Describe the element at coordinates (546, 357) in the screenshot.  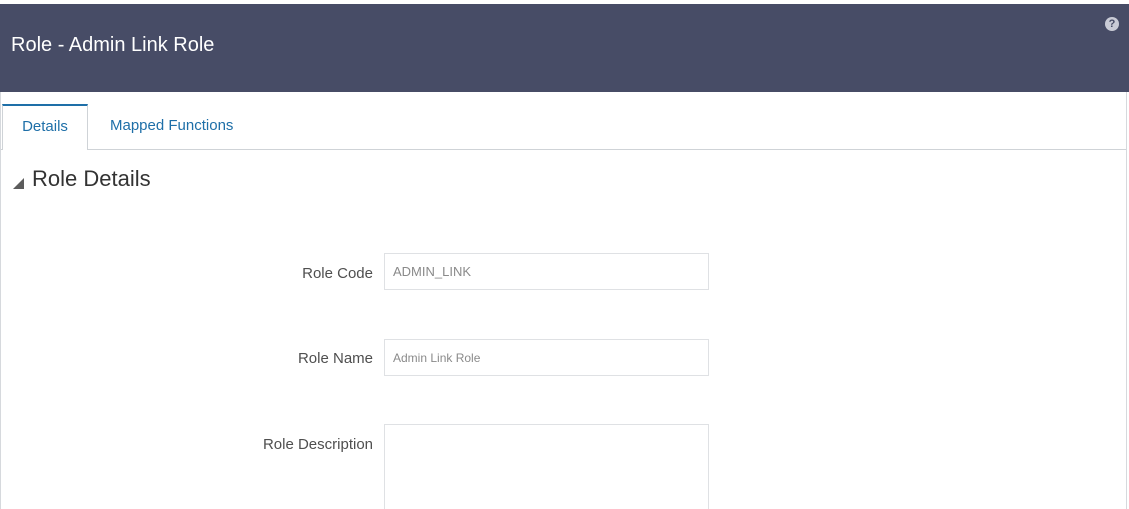
I see `role-name-input` at that location.